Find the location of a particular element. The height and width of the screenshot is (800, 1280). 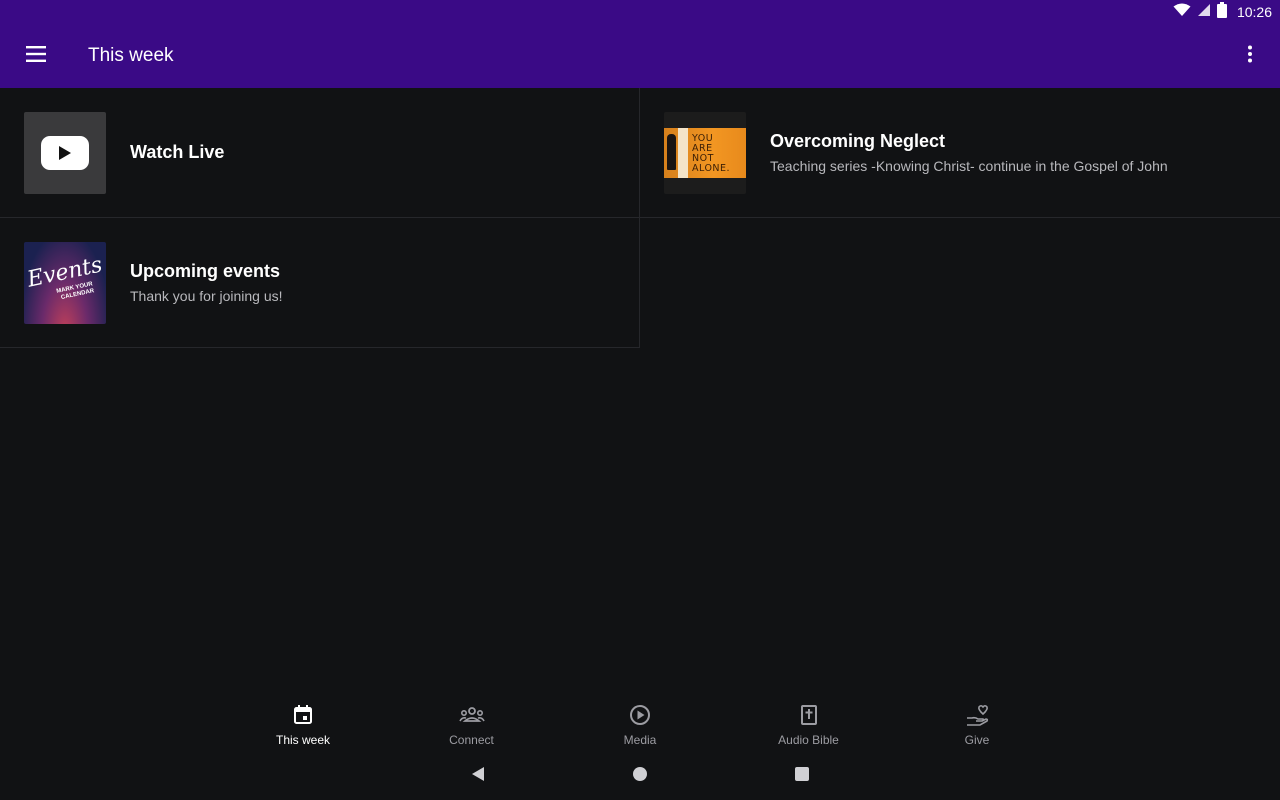

card-thumbnail: Events MARK YOUR CALENDAR is located at coordinates (65, 282).